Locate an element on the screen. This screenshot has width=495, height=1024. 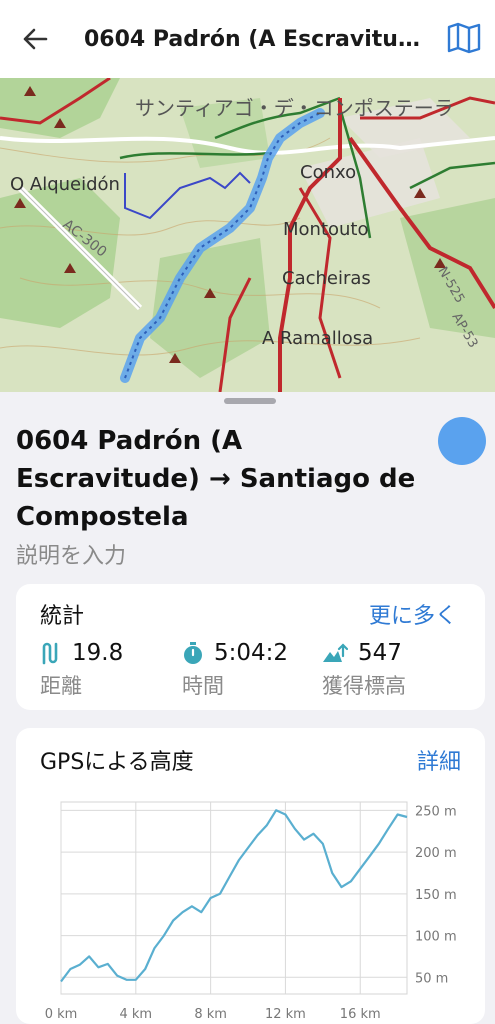
drag-handle is located at coordinates (250, 401).